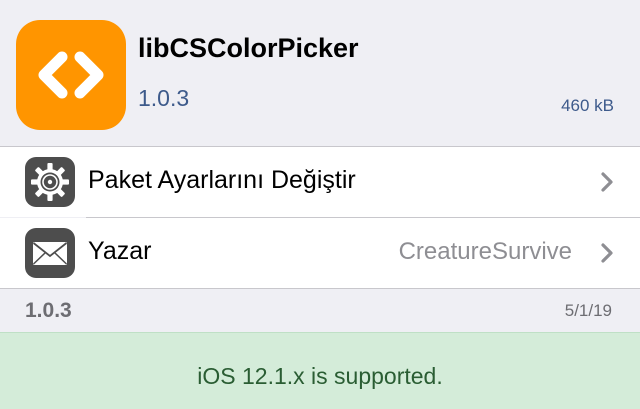  Describe the element at coordinates (587, 105) in the screenshot. I see `package-size: 460 kB` at that location.